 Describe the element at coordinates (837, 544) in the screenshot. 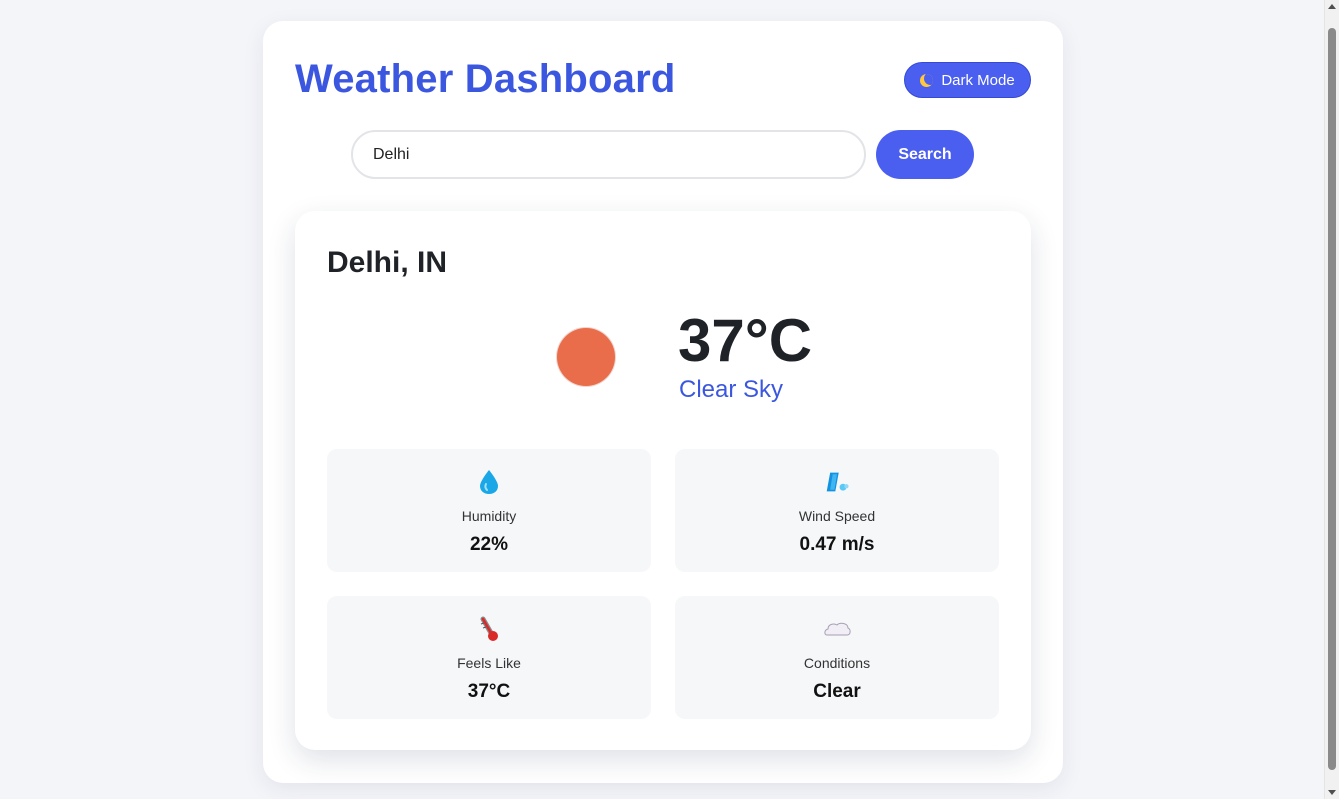

I see `wind-value: 0.47 m/s` at that location.